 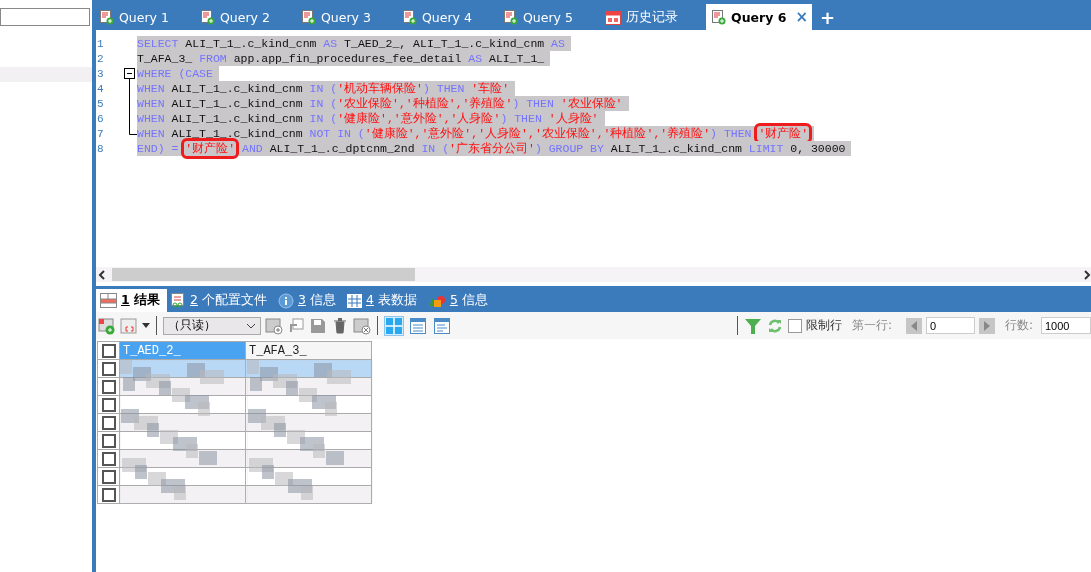 I want to click on limit-rows-checkbox, so click(x=794, y=325).